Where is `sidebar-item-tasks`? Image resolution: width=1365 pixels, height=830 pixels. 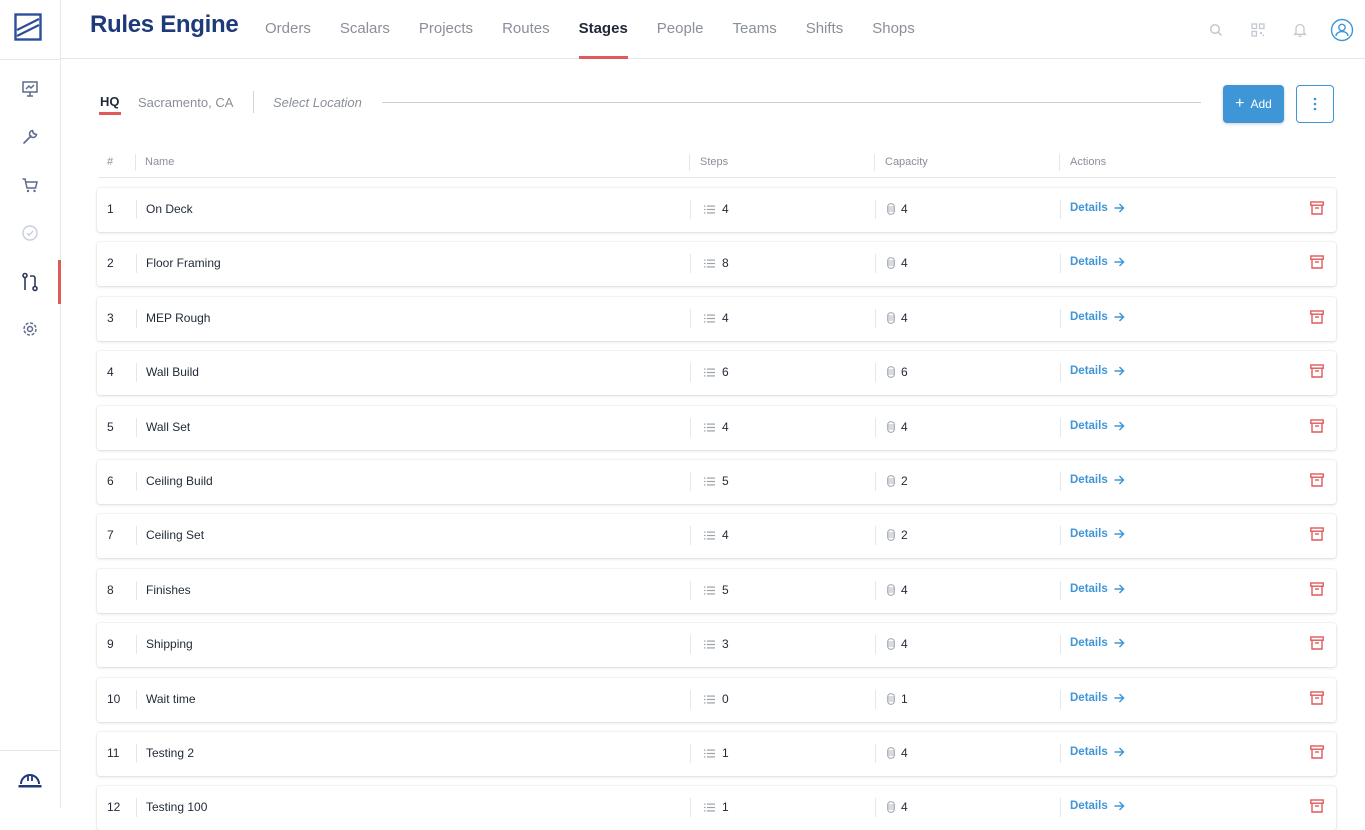 sidebar-item-tasks is located at coordinates (30, 233).